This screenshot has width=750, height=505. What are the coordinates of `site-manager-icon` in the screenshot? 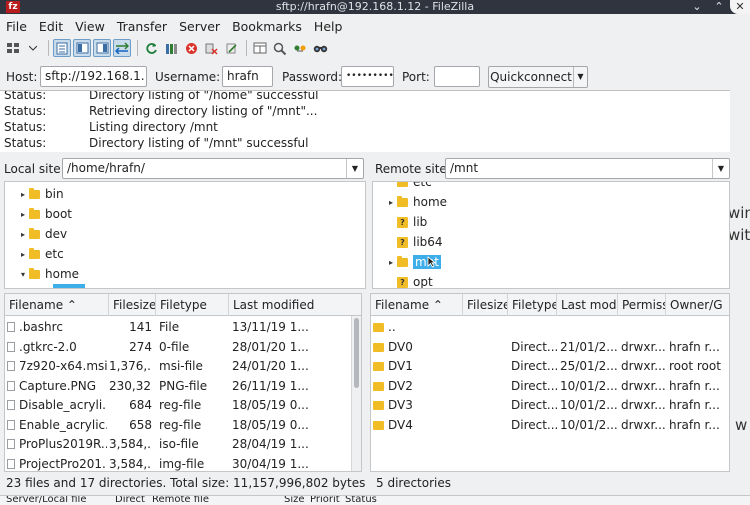 It's located at (13, 48).